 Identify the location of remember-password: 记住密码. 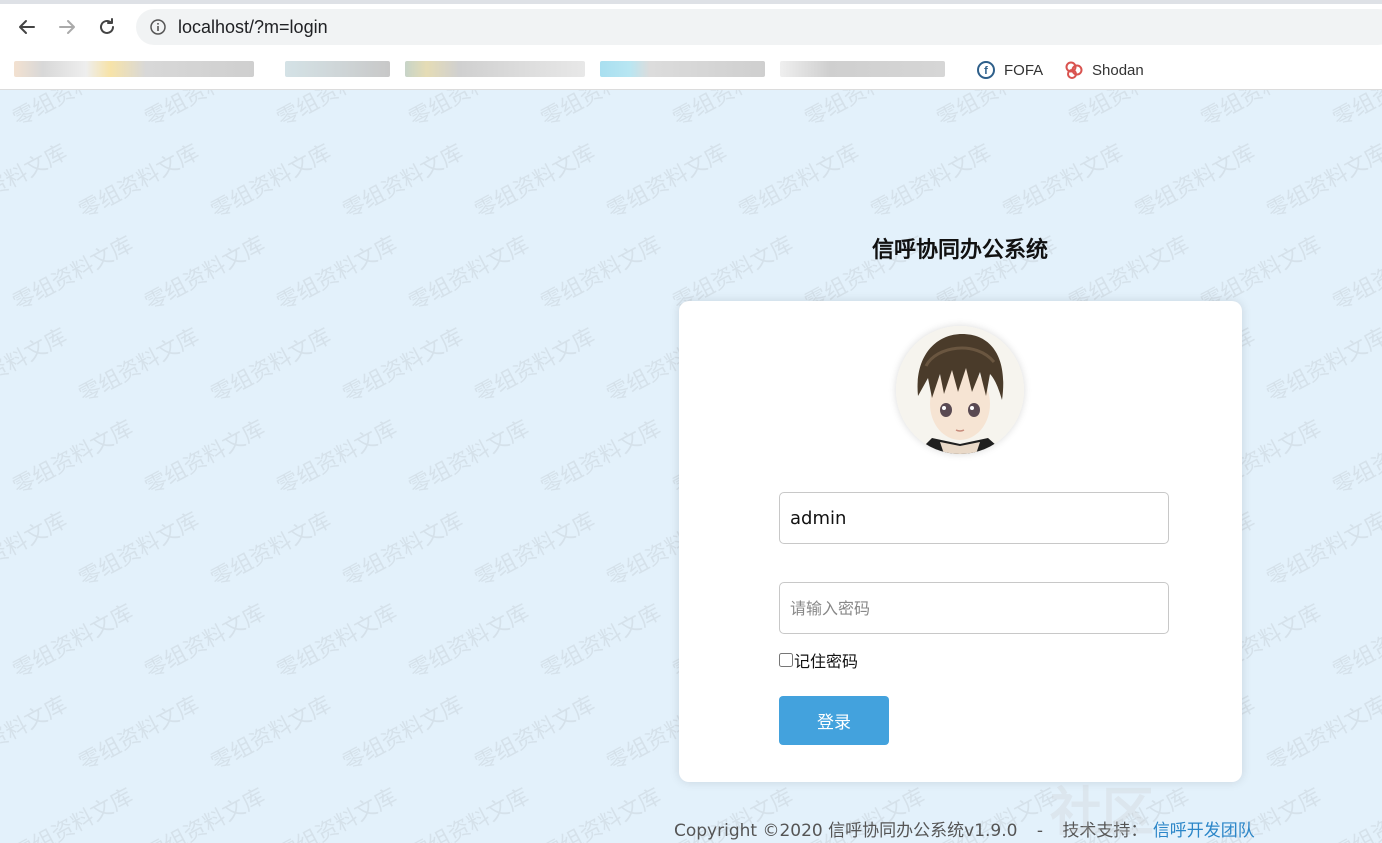
(818, 660).